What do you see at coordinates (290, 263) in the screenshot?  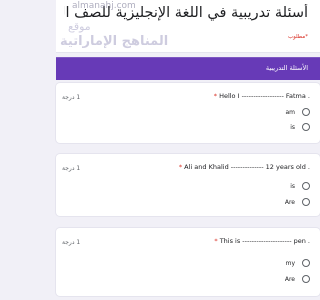 I see `option-label: my` at bounding box center [290, 263].